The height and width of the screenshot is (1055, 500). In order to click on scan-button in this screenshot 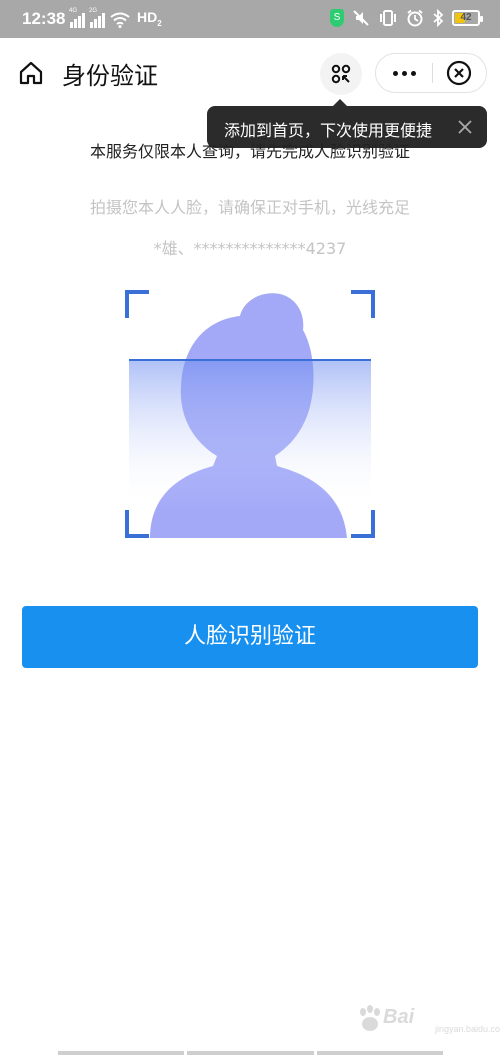, I will do `click(341, 74)`.